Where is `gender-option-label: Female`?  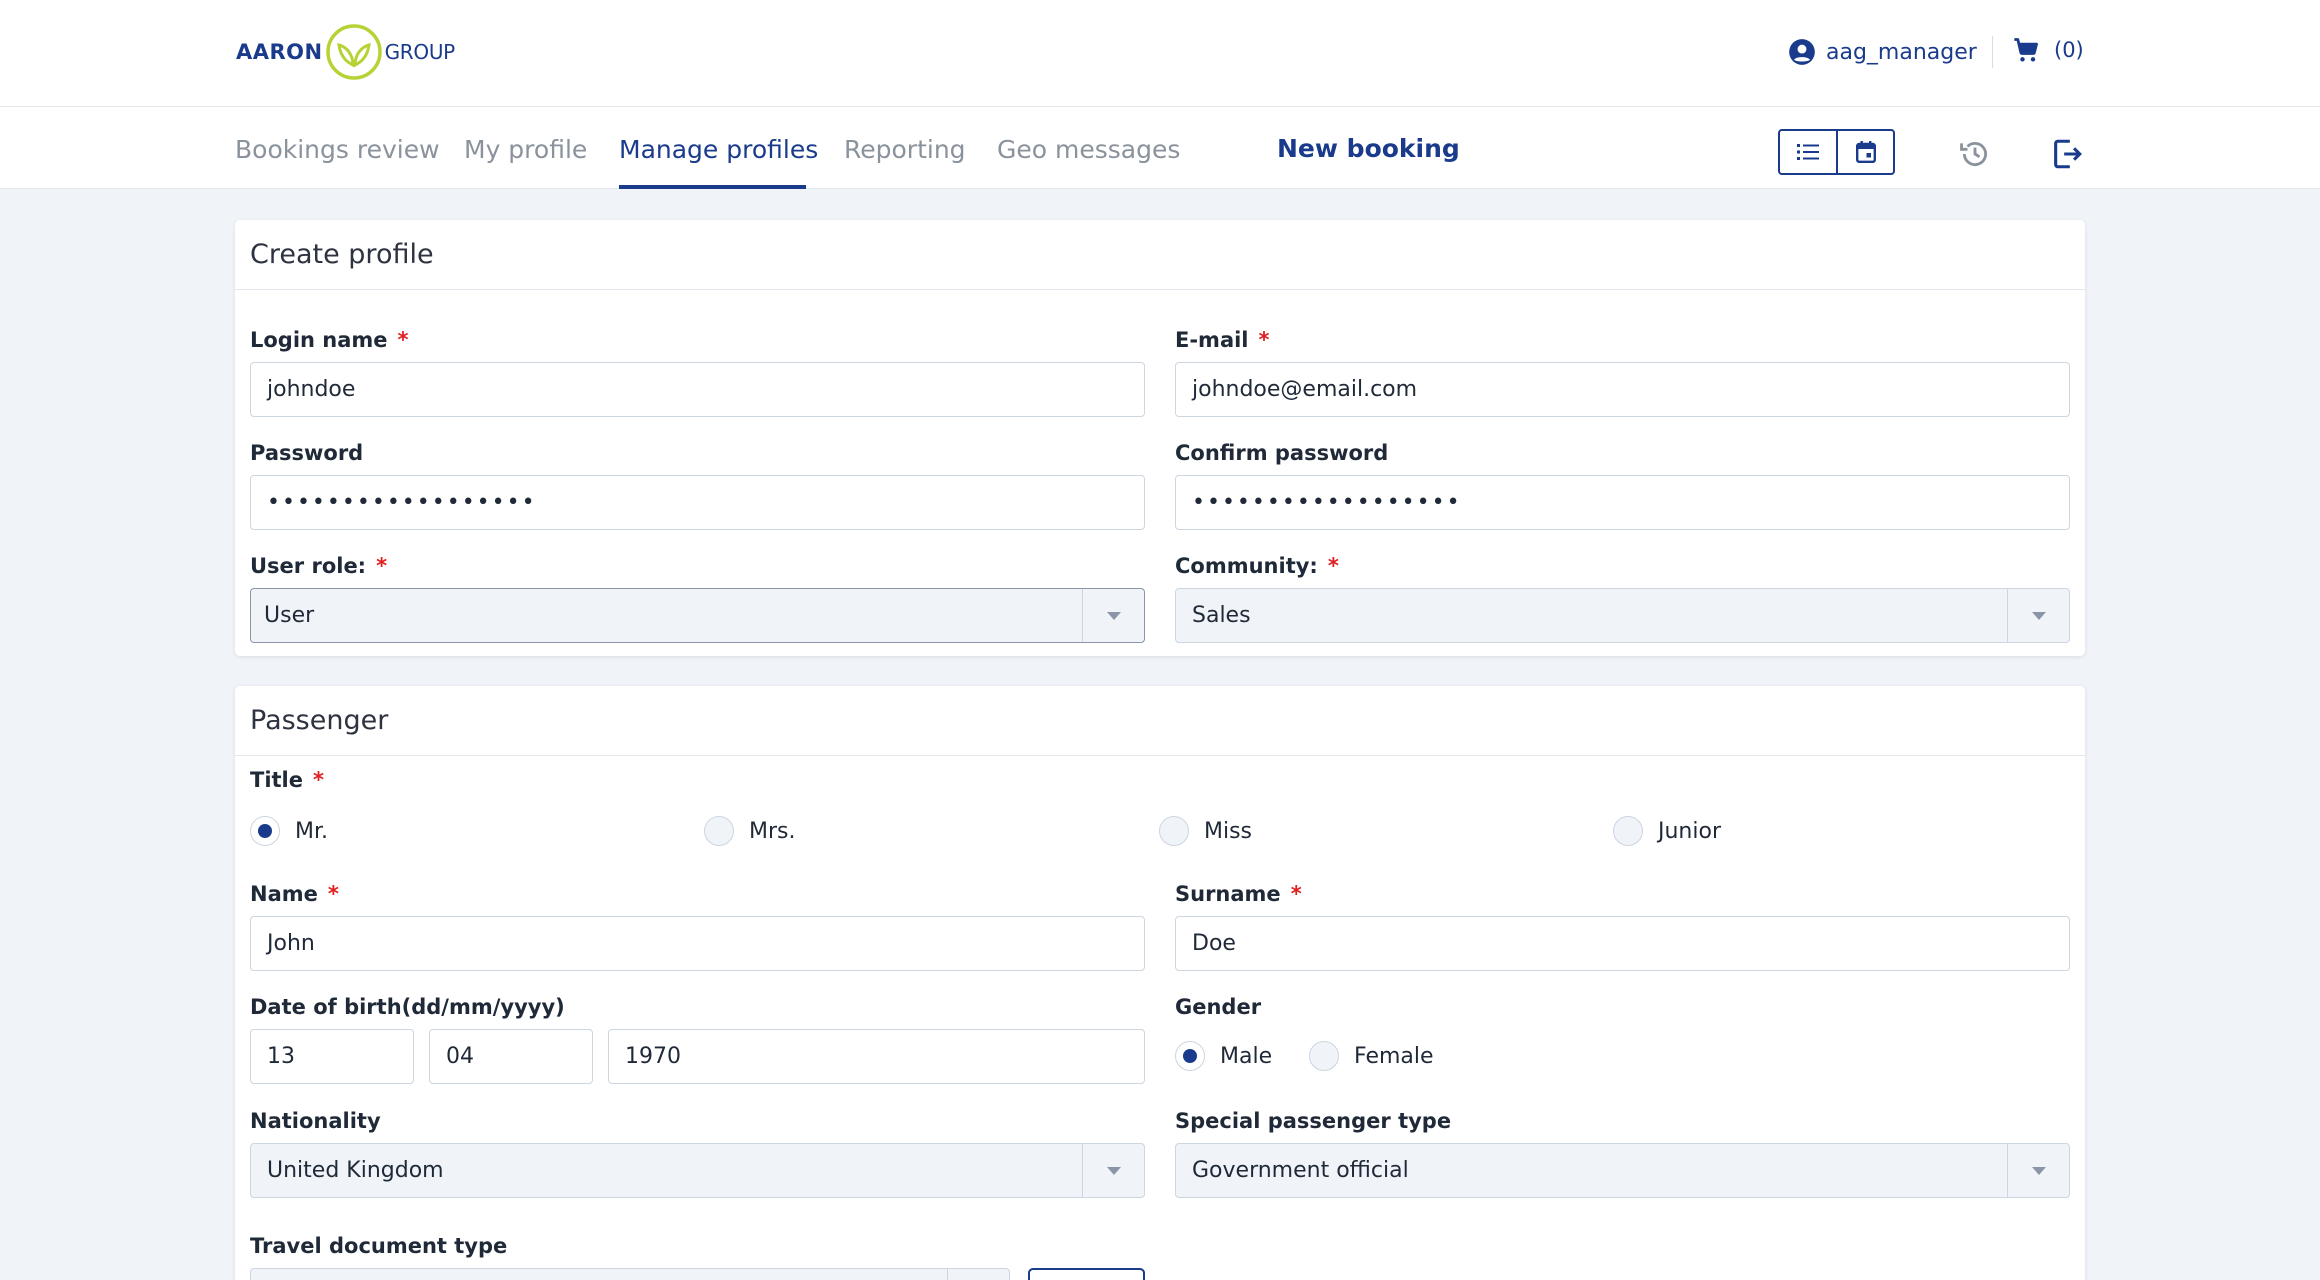 gender-option-label: Female is located at coordinates (1394, 1056).